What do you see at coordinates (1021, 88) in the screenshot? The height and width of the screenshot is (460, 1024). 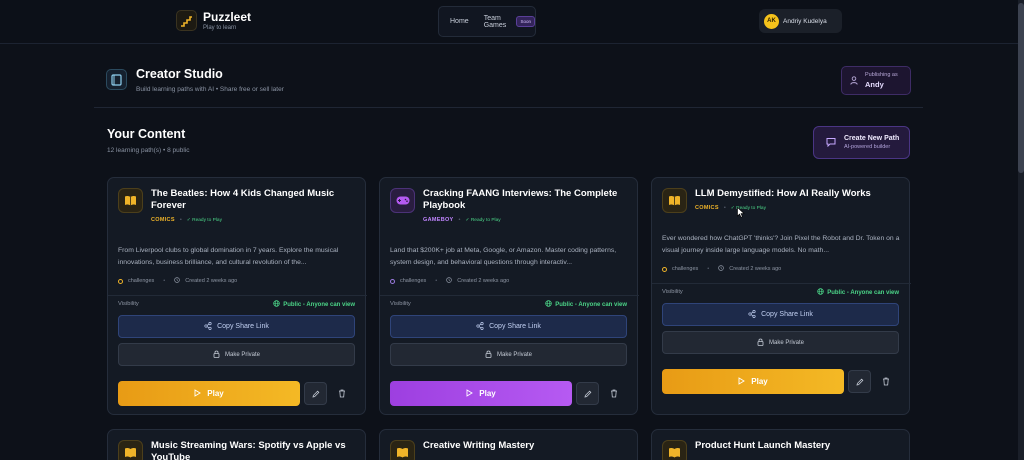 I see `scrollbar-thumb` at bounding box center [1021, 88].